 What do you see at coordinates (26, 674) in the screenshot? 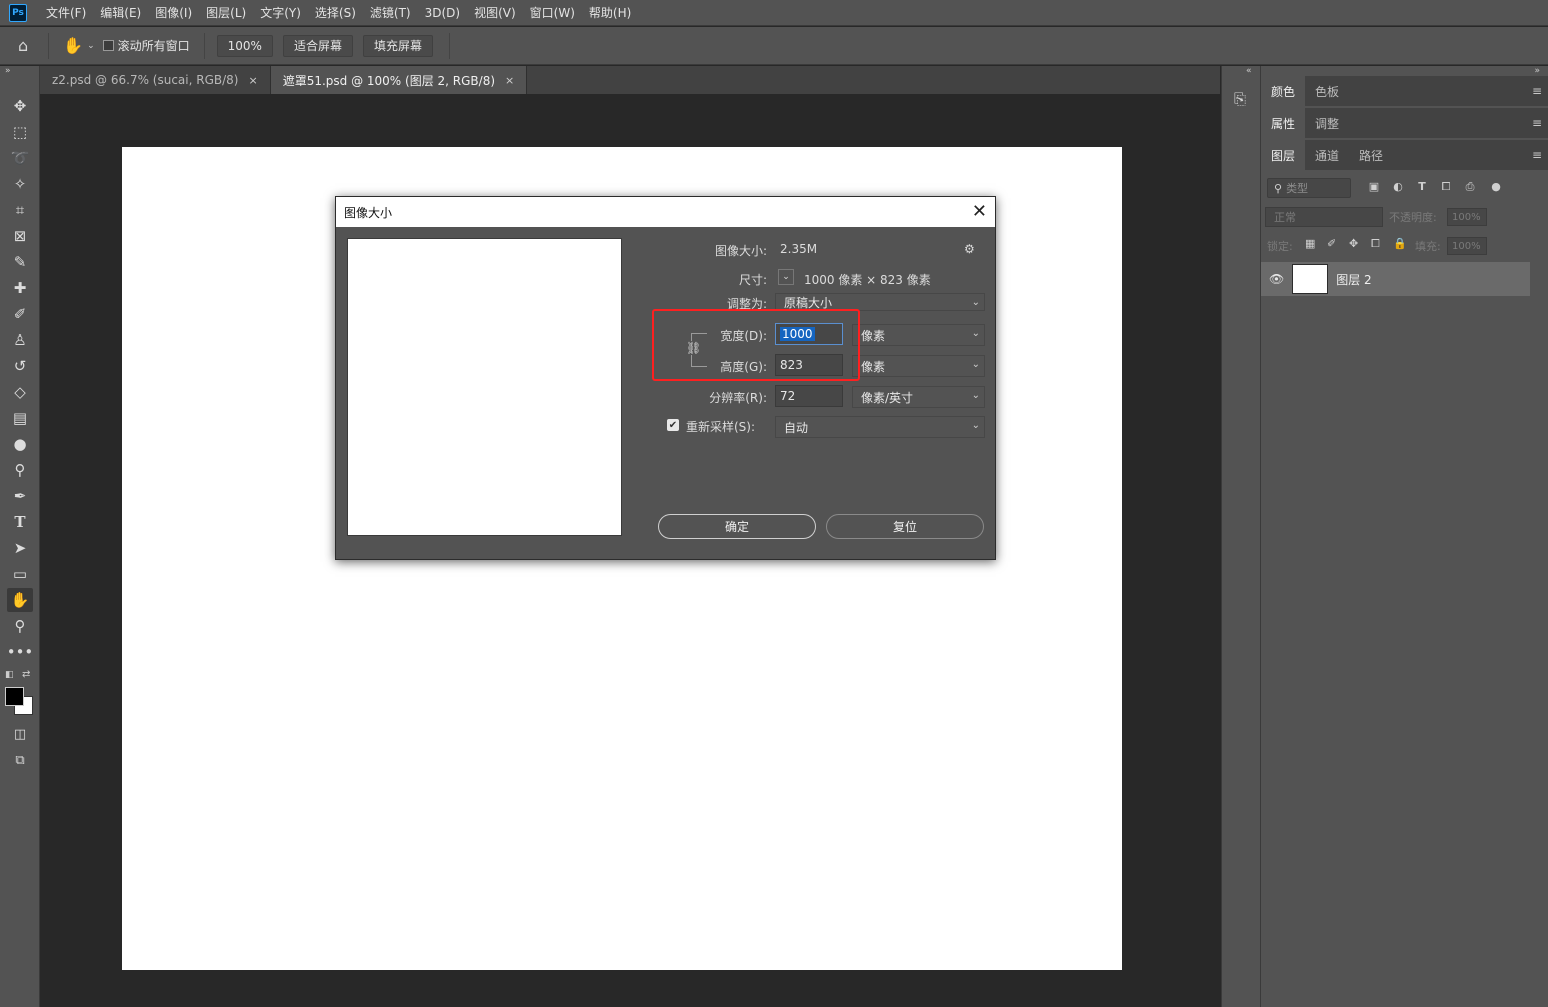
I see `swap-colors-icon: ⇄` at bounding box center [26, 674].